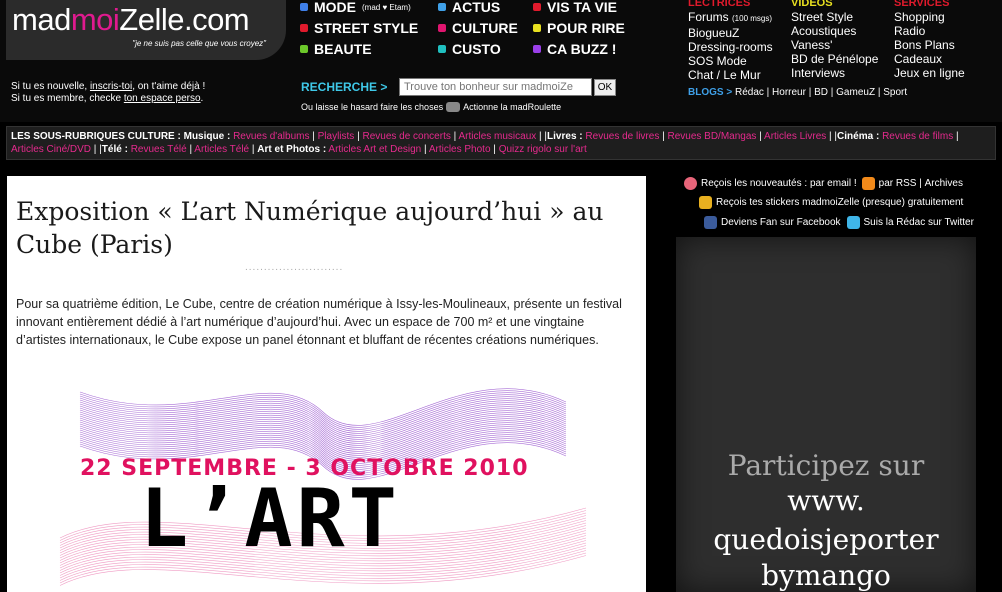  What do you see at coordinates (724, 75) in the screenshot?
I see `lectrices-link: Chat / Le Mur` at bounding box center [724, 75].